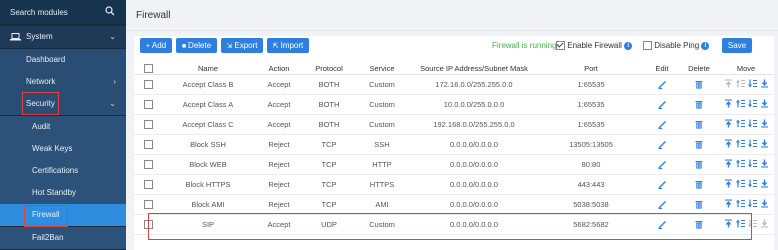  I want to click on delete-button: ■ Delete, so click(196, 45).